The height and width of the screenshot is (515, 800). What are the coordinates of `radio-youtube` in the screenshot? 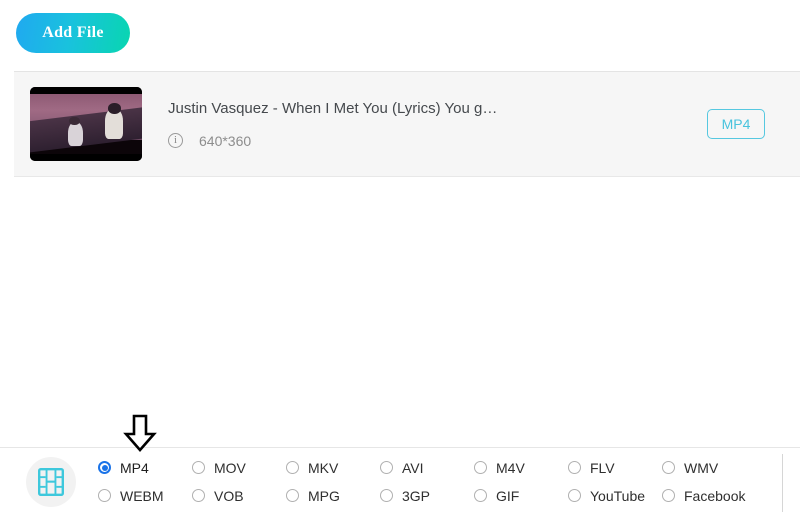 It's located at (574, 495).